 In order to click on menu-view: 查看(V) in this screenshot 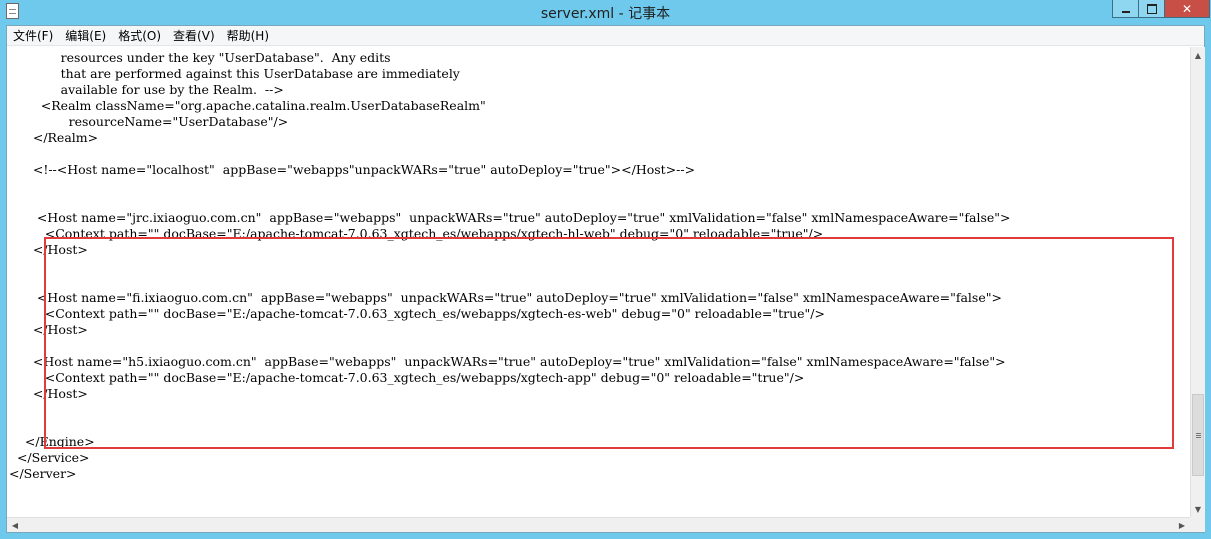, I will do `click(194, 35)`.